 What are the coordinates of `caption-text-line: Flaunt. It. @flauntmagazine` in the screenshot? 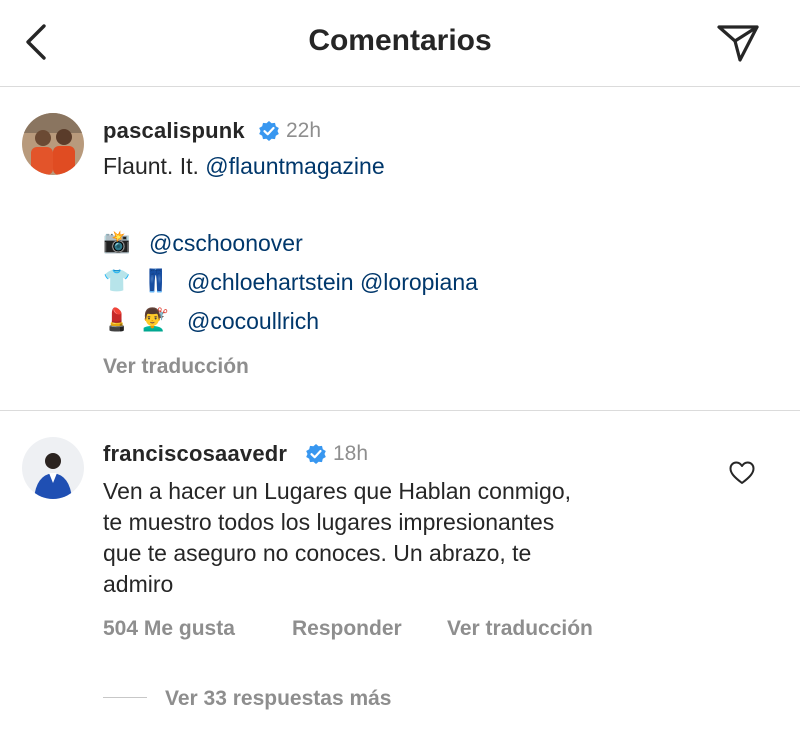 It's located at (244, 166).